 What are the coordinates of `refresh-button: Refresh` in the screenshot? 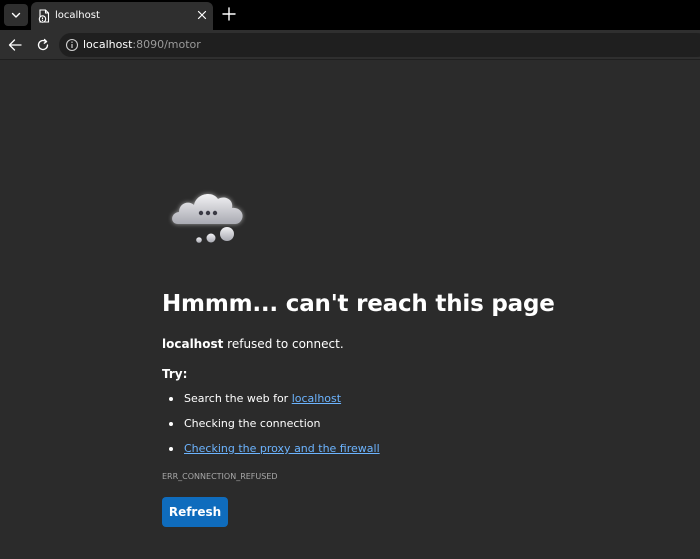 It's located at (195, 512).